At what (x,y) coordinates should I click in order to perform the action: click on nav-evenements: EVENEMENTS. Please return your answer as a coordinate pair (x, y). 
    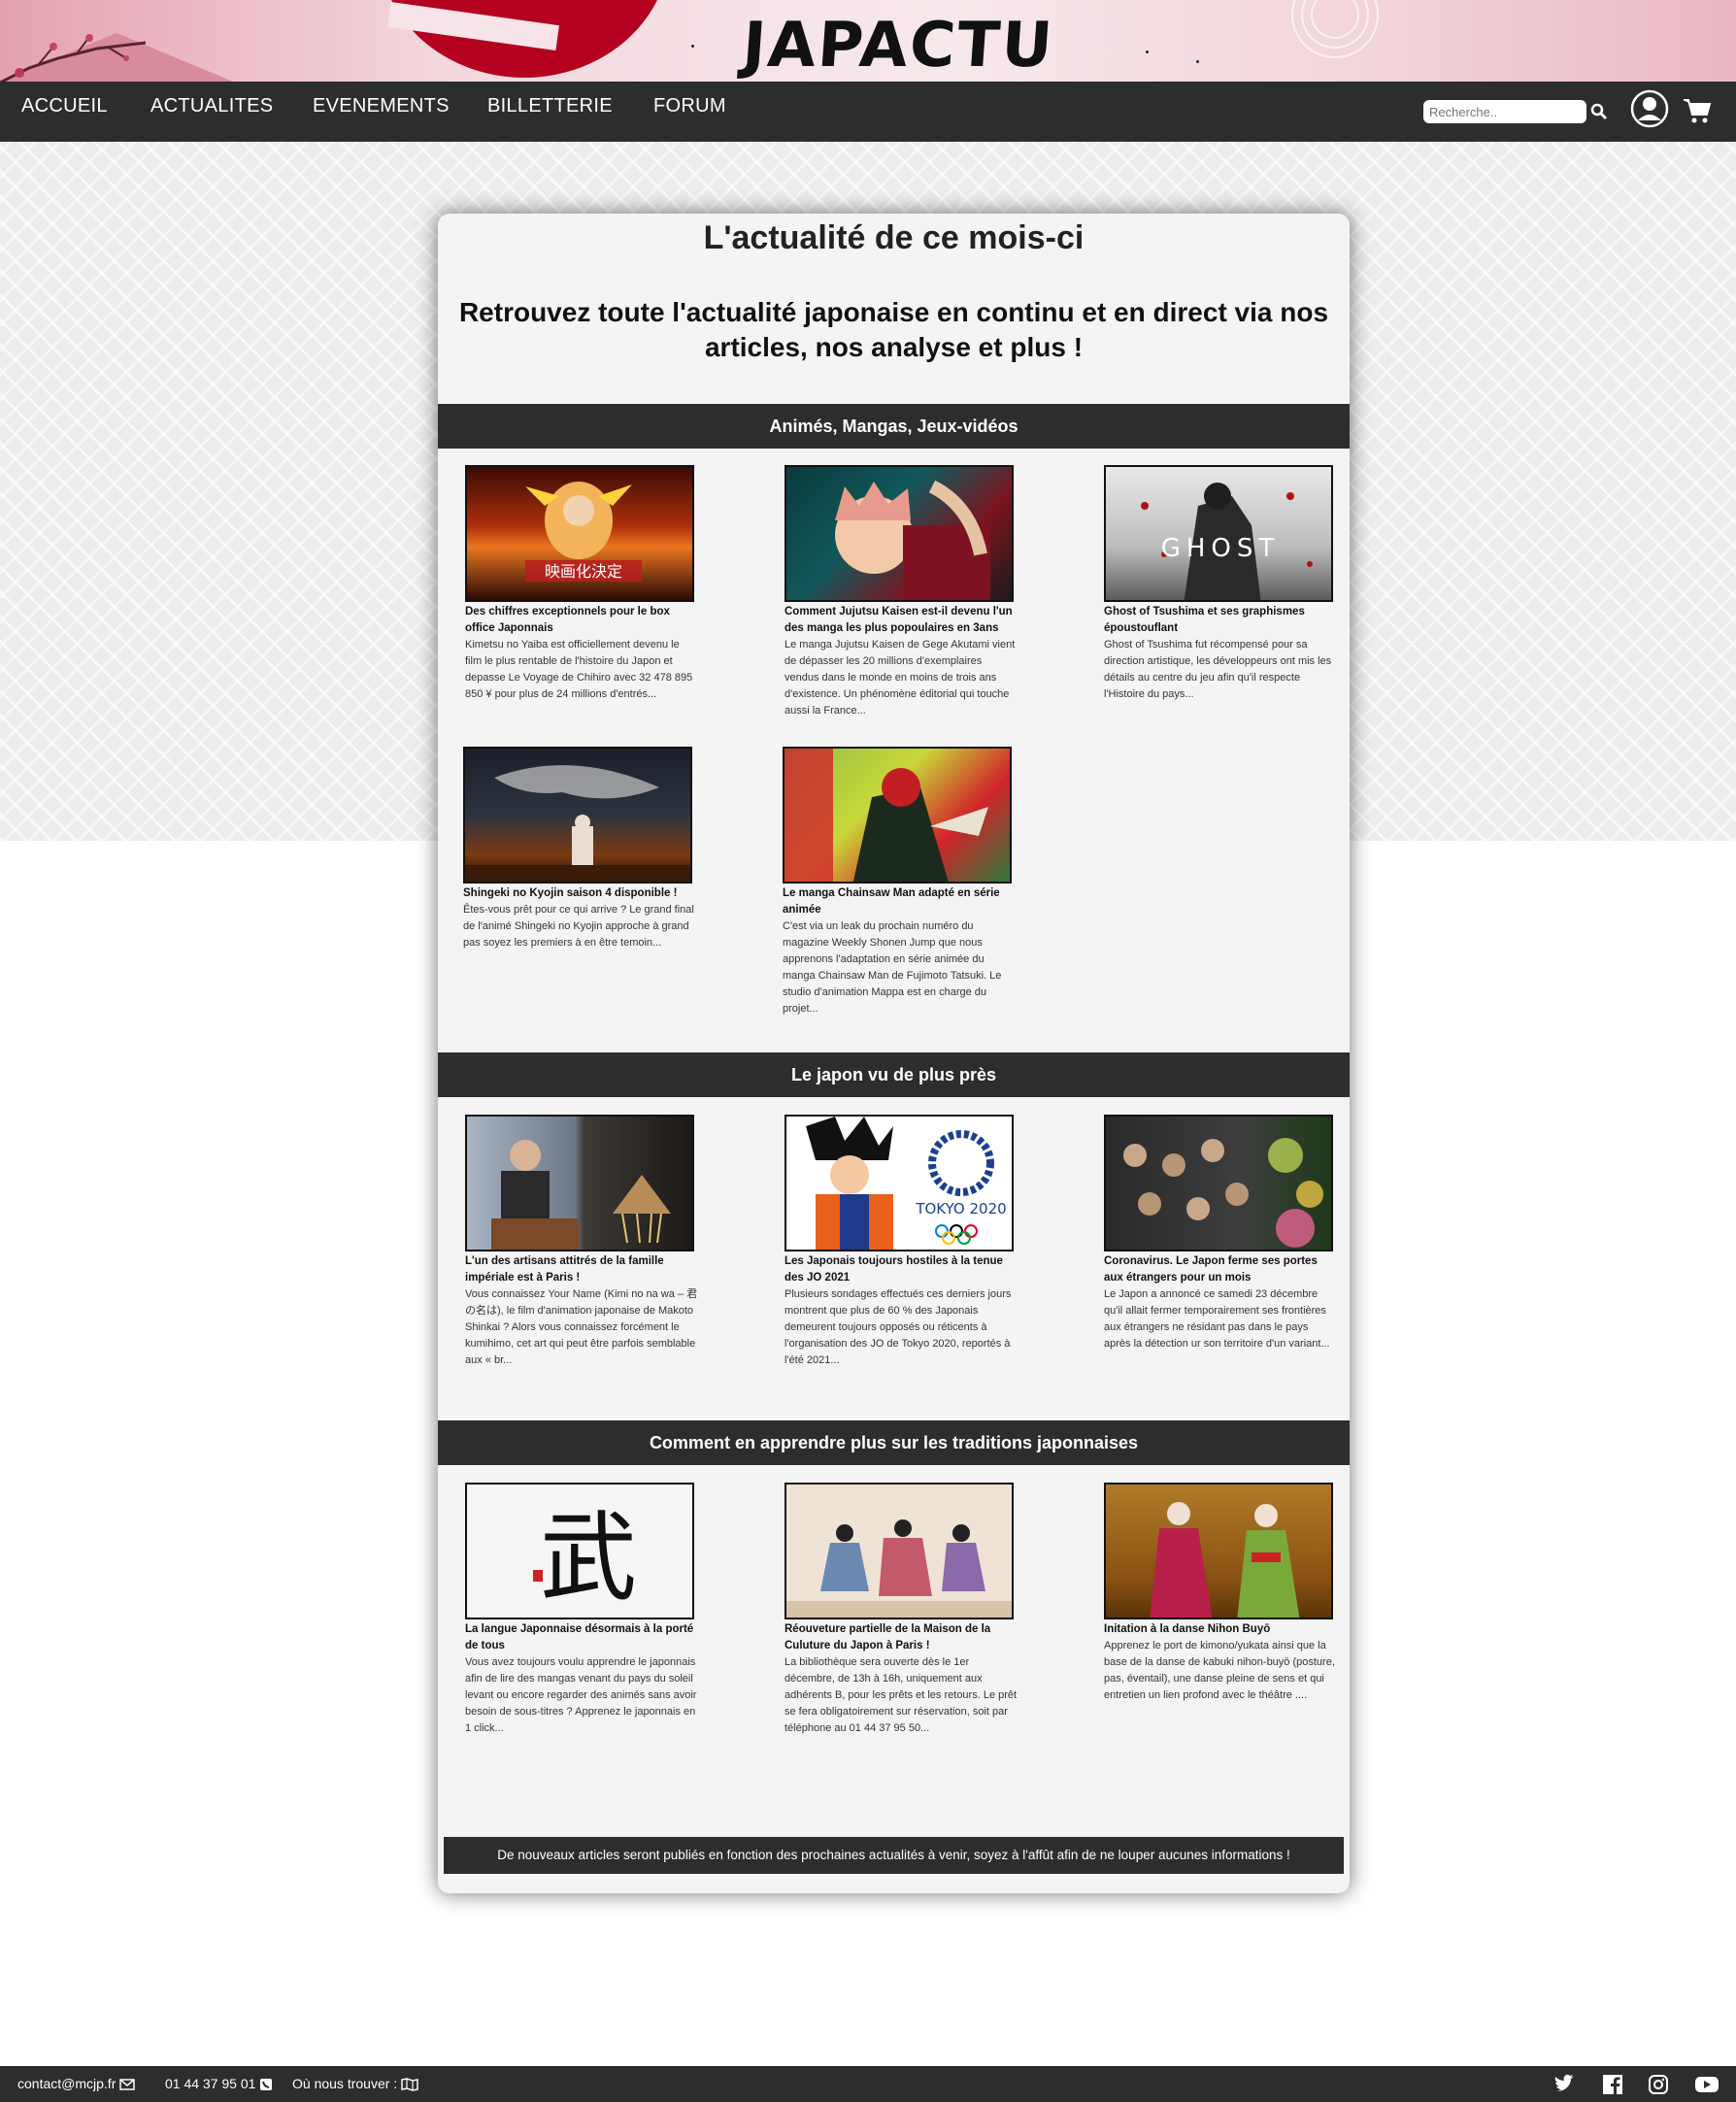
    Looking at the image, I should click on (381, 106).